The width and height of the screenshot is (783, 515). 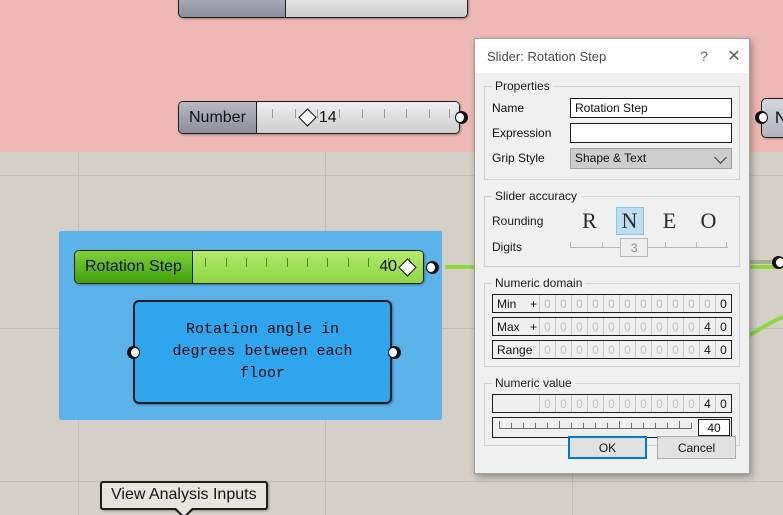 I want to click on dialog-title-bar: Slider: Rotation Step ? ✕, so click(x=612, y=56).